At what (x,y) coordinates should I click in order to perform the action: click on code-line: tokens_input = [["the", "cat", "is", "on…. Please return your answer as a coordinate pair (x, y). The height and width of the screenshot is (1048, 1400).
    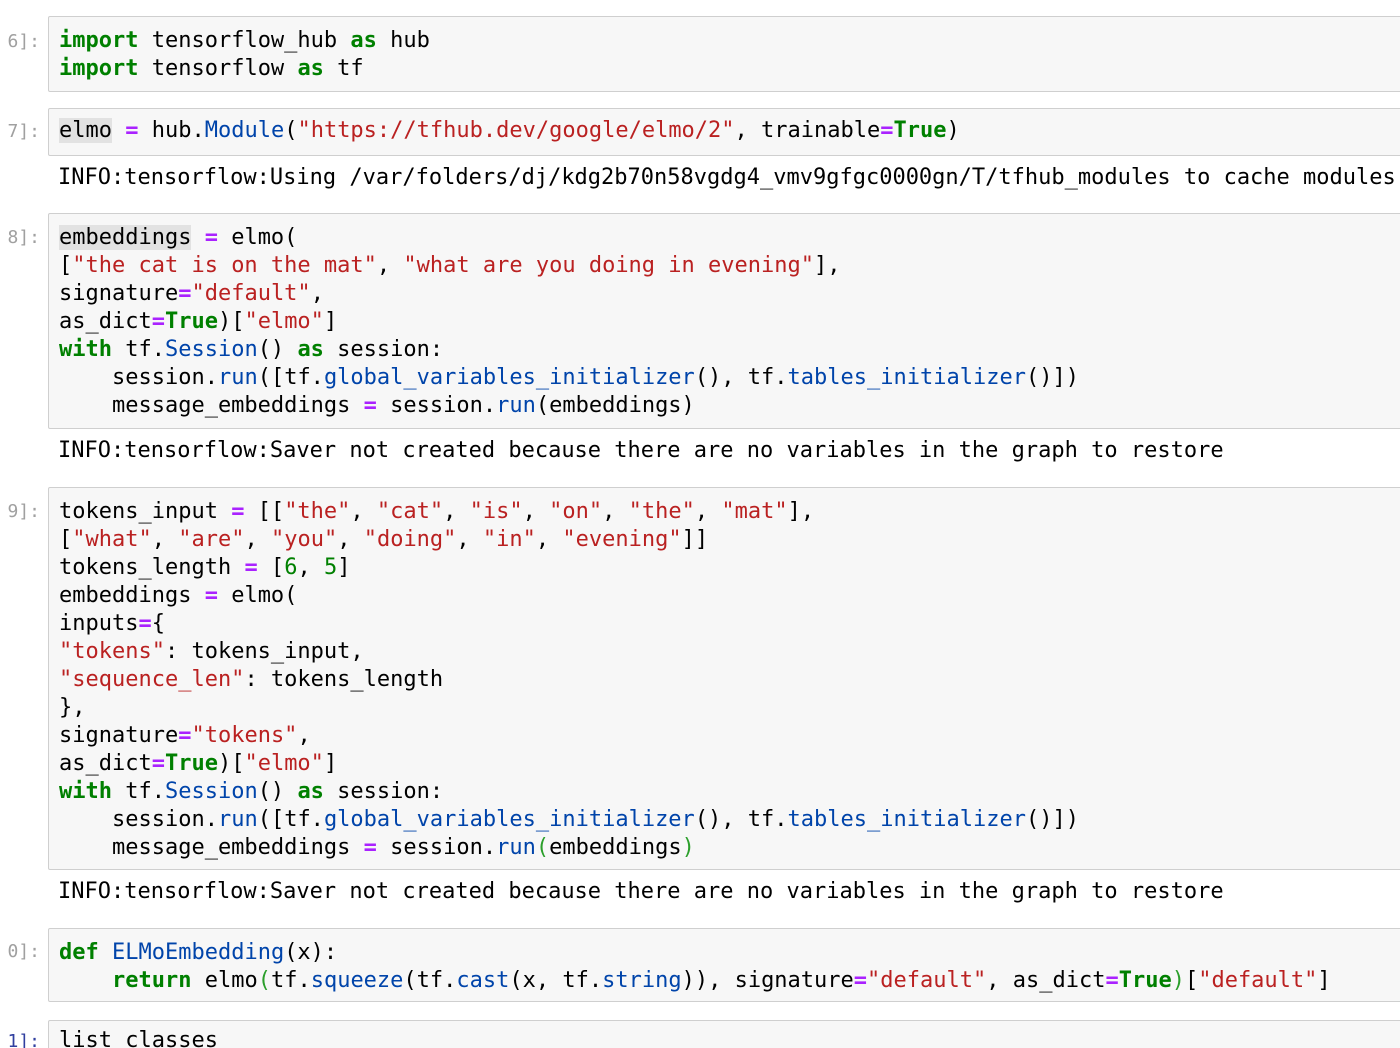
    Looking at the image, I should click on (437, 511).